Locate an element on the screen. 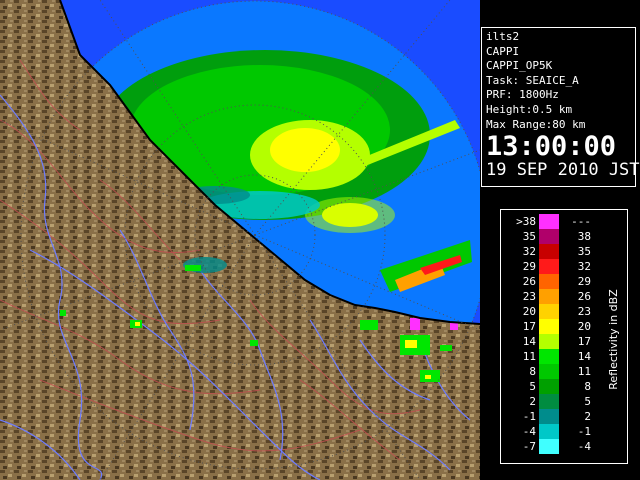 The height and width of the screenshot is (480, 640). legend-upper-bound: 35 is located at coordinates (584, 251).